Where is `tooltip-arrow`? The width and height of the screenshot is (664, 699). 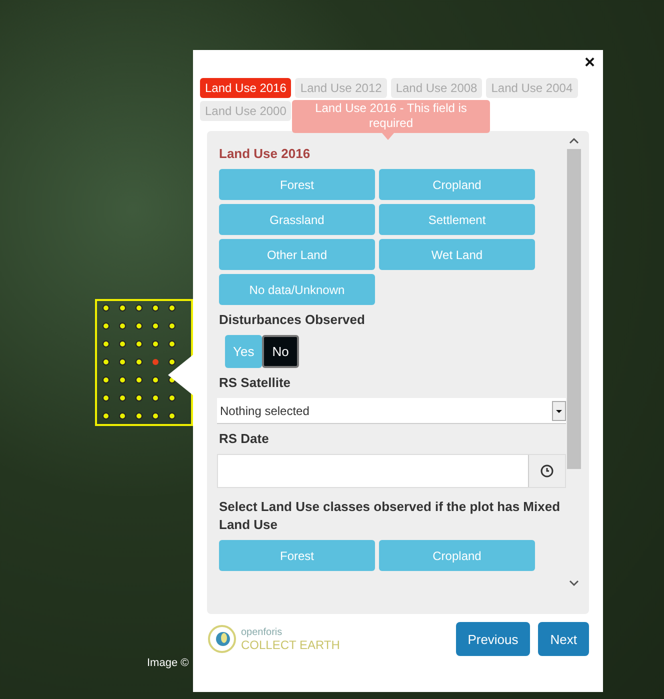 tooltip-arrow is located at coordinates (388, 136).